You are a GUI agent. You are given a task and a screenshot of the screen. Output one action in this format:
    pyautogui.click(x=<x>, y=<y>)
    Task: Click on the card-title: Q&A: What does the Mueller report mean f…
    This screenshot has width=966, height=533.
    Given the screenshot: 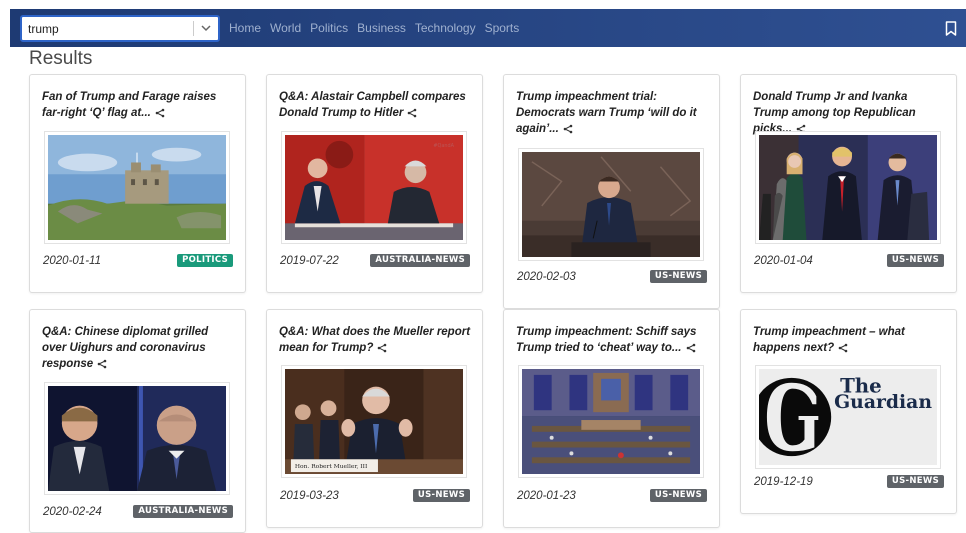 What is the action you would take?
    pyautogui.click(x=375, y=341)
    